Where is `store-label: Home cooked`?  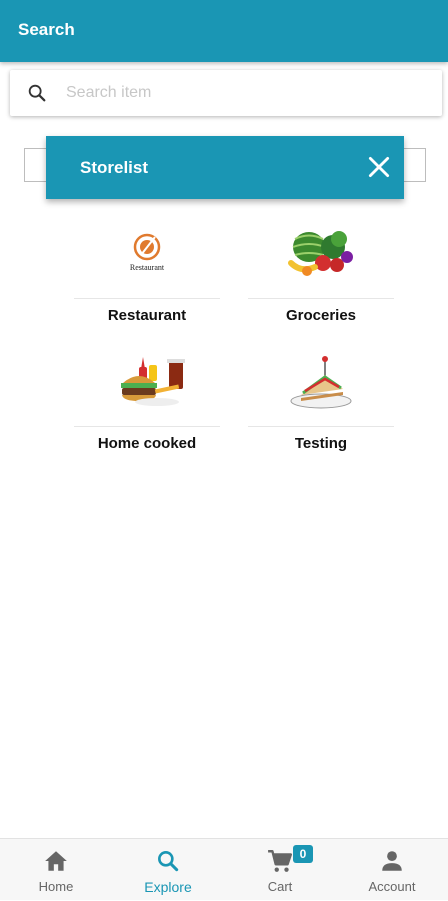 store-label: Home cooked is located at coordinates (147, 443).